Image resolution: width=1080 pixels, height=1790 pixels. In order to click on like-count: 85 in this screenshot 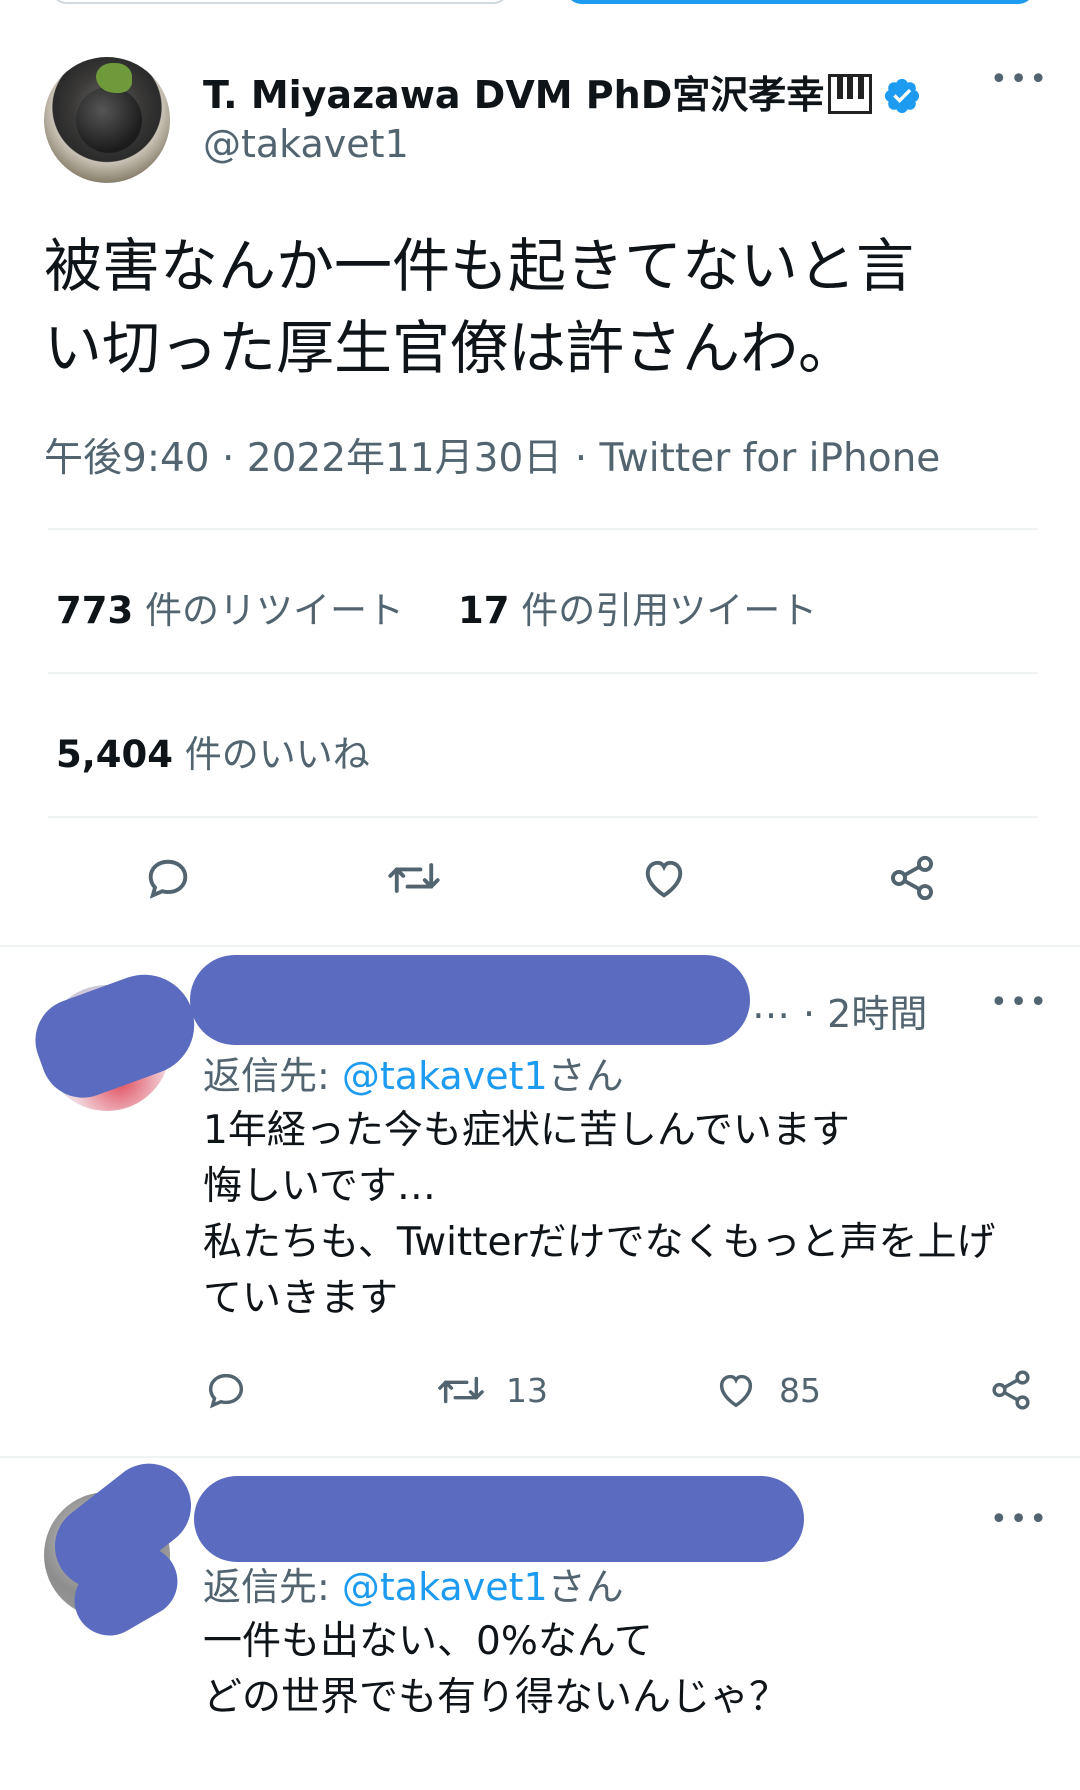, I will do `click(800, 1390)`.